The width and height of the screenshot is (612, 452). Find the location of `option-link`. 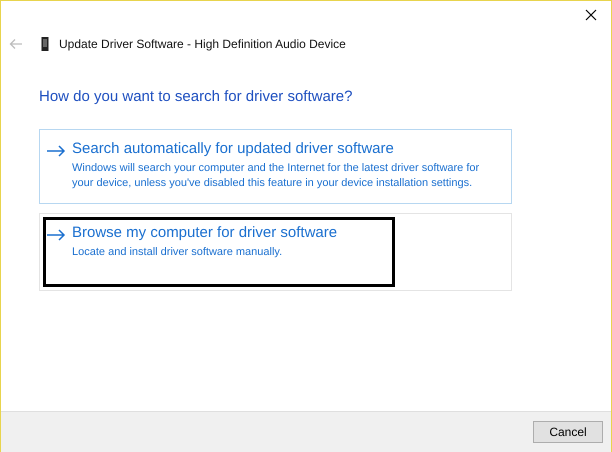

option-link is located at coordinates (275, 166).